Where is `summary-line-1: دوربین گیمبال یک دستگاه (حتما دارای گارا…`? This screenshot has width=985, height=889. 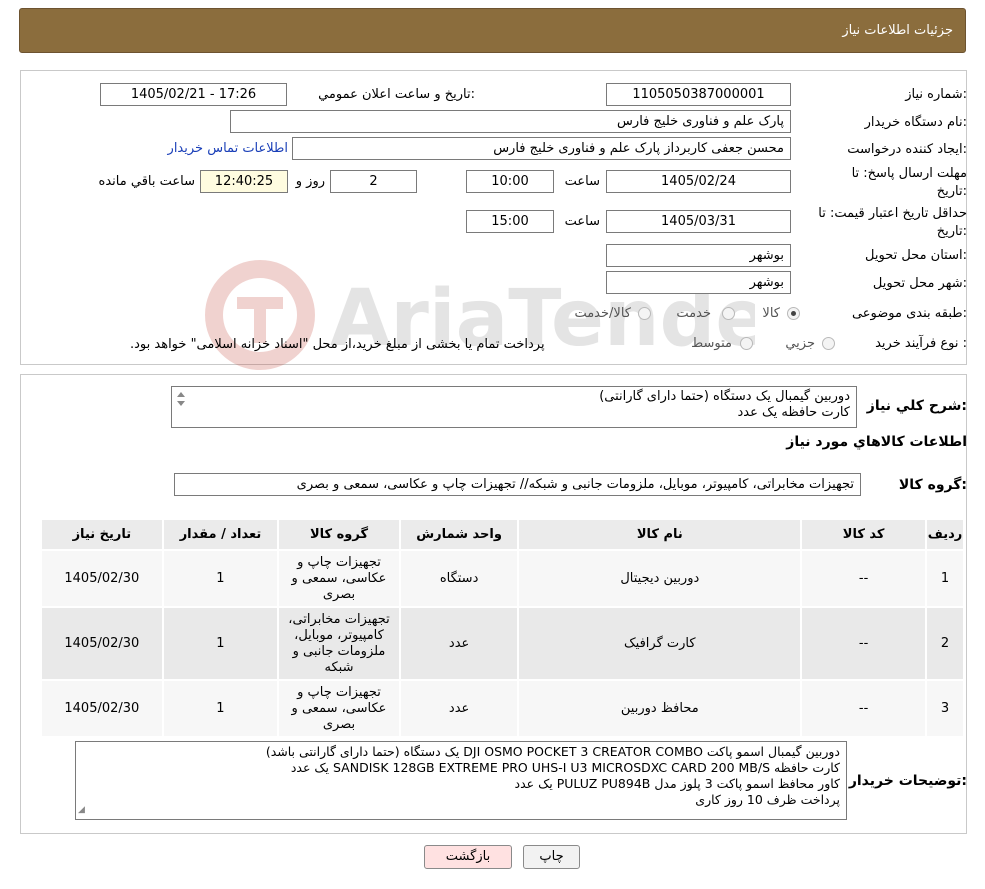 summary-line-1: دوربین گیمبال یک دستگاه (حتما دارای گارا… is located at coordinates (724, 396).